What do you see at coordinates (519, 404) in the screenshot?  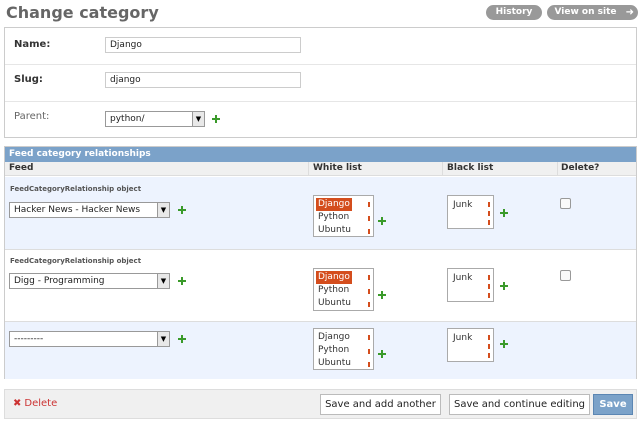 I see `save-and-continue-button: Save and continue editing` at bounding box center [519, 404].